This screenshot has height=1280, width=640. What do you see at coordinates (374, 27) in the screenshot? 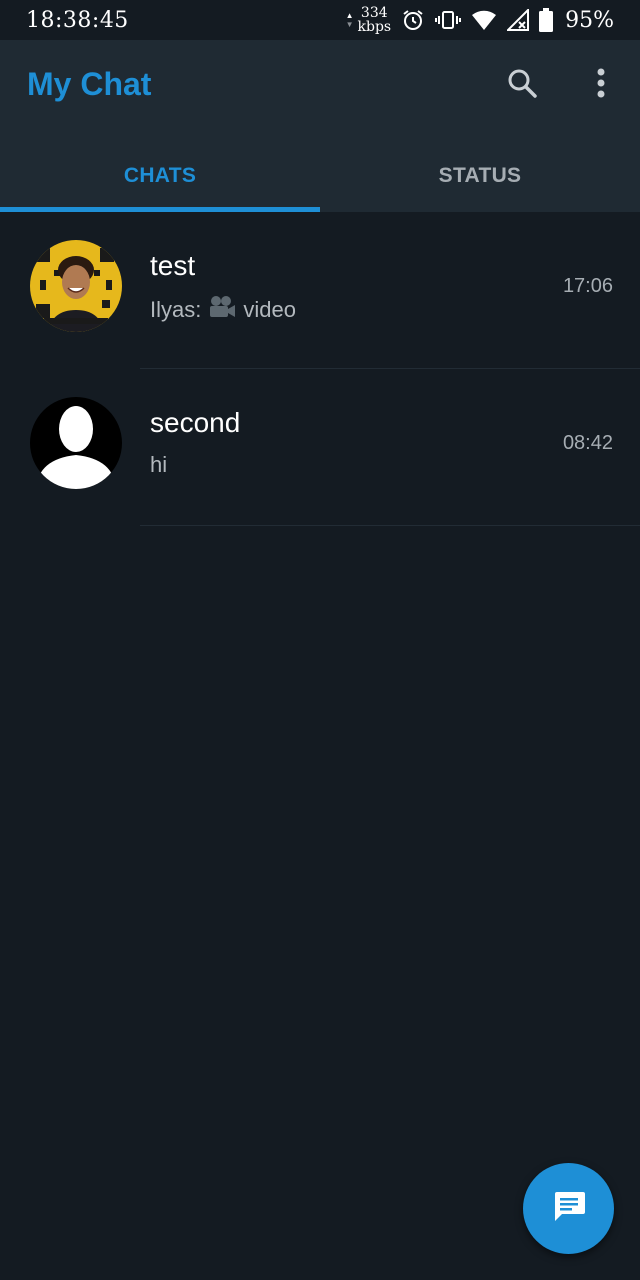
I see `net-speed-unit: kbps` at bounding box center [374, 27].